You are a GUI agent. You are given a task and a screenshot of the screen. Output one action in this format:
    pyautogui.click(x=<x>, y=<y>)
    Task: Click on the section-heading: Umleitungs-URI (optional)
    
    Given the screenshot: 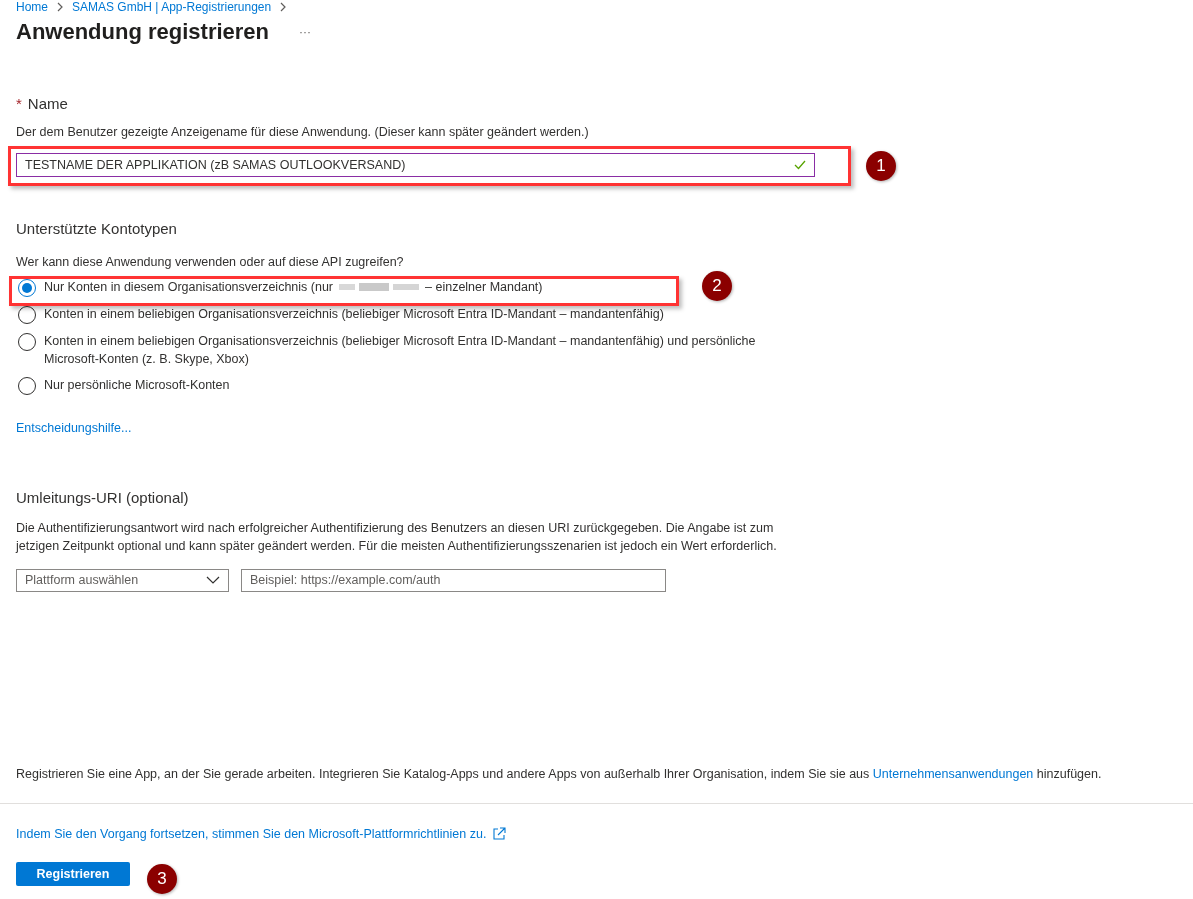 What is the action you would take?
    pyautogui.click(x=103, y=497)
    